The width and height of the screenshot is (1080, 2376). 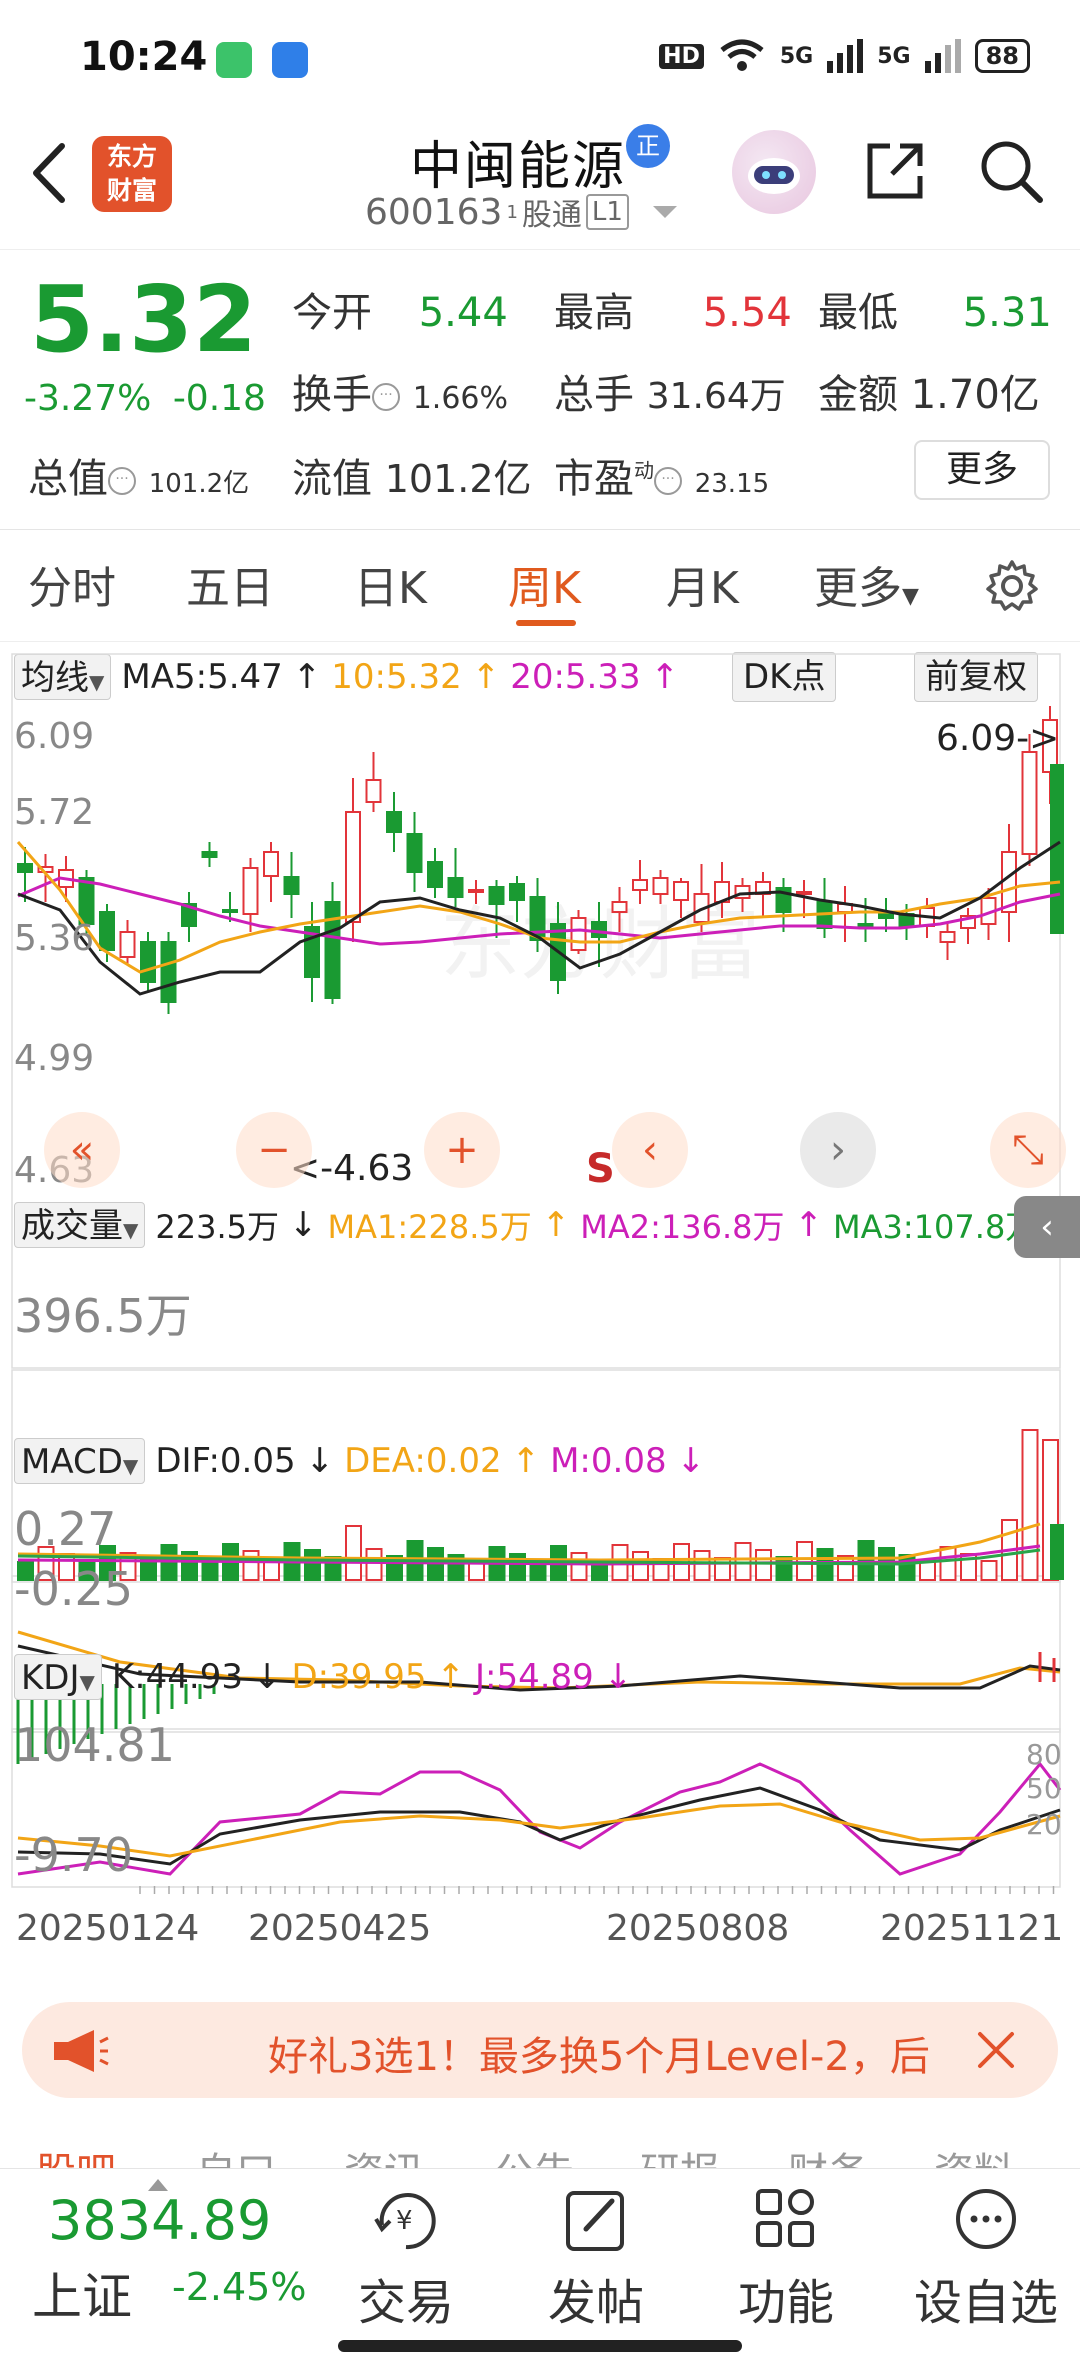 I want to click on volume-ma3: MA3:107.8万, so click(x=935, y=1227).